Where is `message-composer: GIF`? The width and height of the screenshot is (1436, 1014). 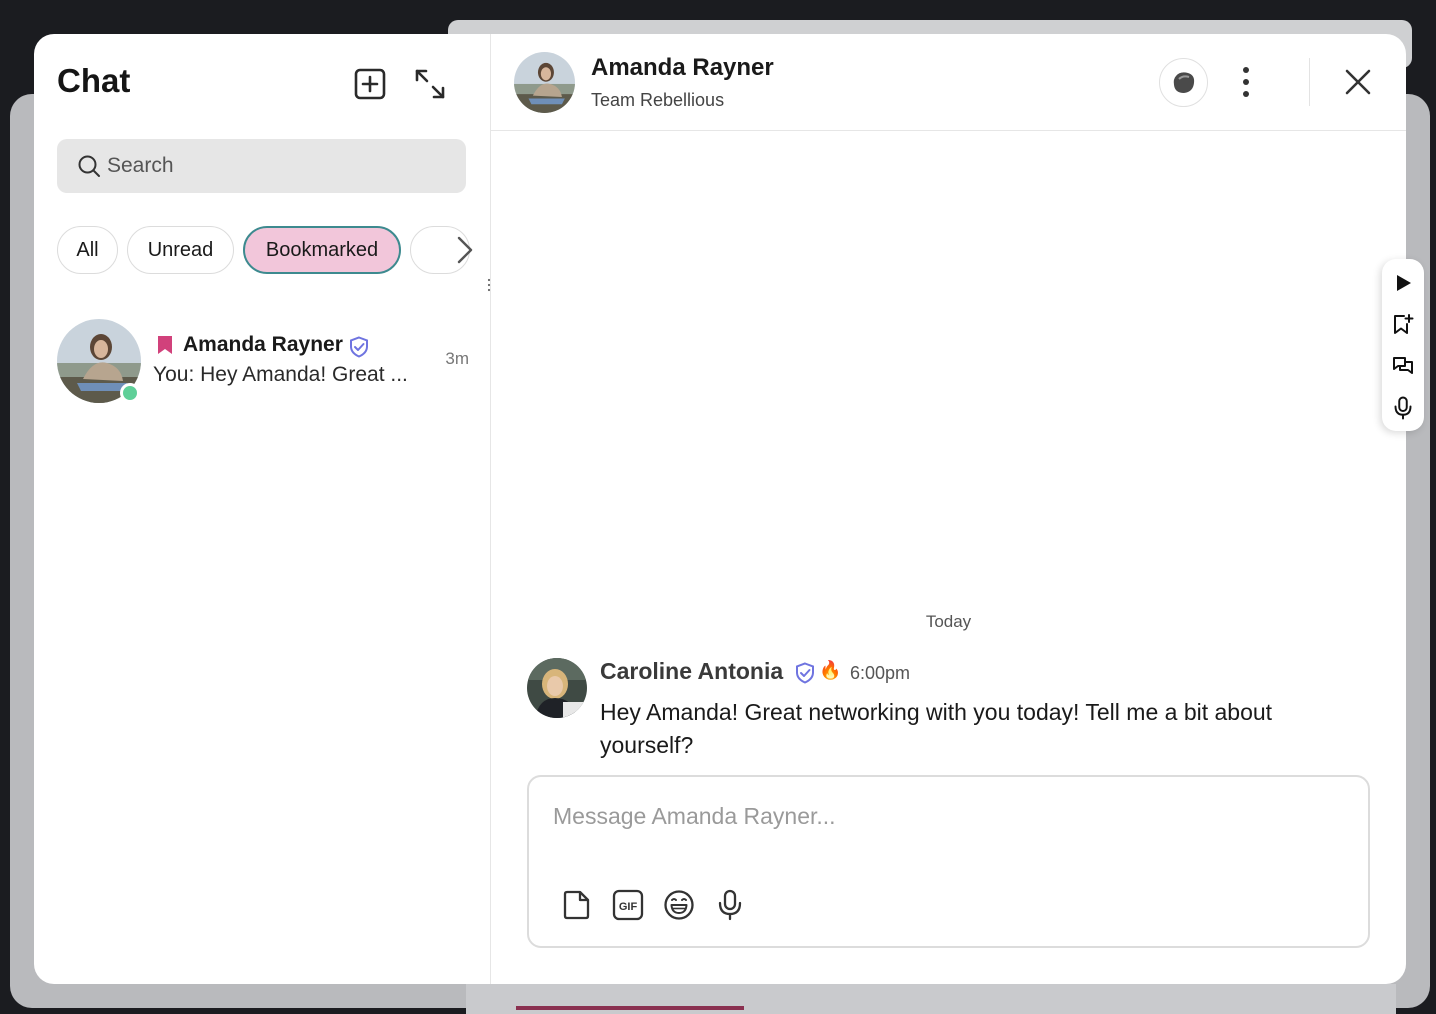 message-composer: GIF is located at coordinates (948, 861).